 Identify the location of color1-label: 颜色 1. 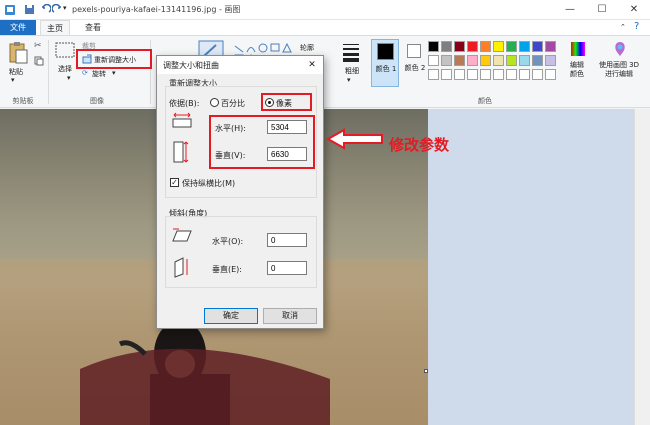
(386, 69).